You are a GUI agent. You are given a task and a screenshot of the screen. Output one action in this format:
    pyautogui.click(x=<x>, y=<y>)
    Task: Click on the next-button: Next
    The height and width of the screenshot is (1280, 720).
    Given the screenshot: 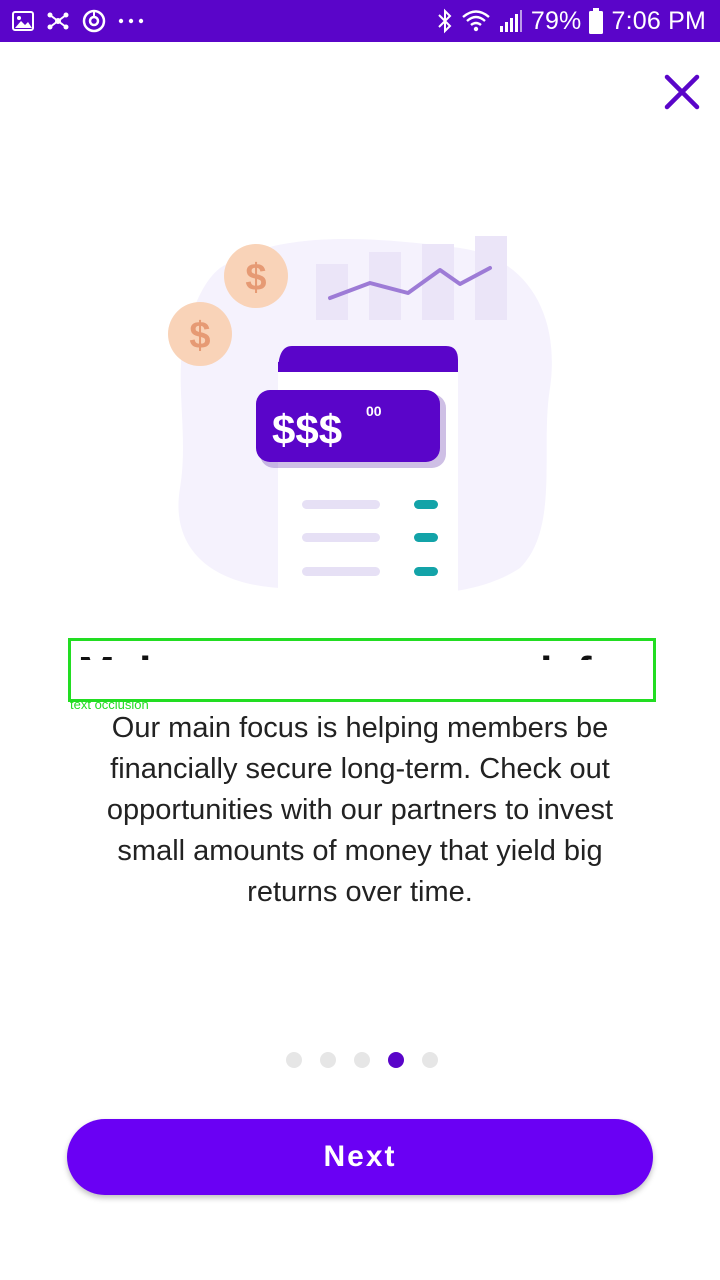 What is the action you would take?
    pyautogui.click(x=360, y=1157)
    